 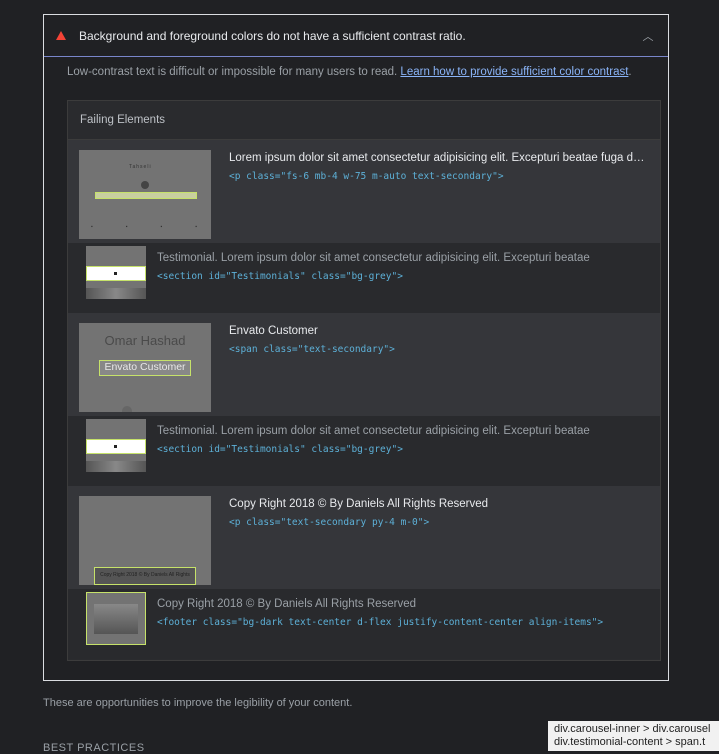 I want to click on element-screenshot: Tahseli ▪ ▪ ▪ ▪, so click(x=145, y=194).